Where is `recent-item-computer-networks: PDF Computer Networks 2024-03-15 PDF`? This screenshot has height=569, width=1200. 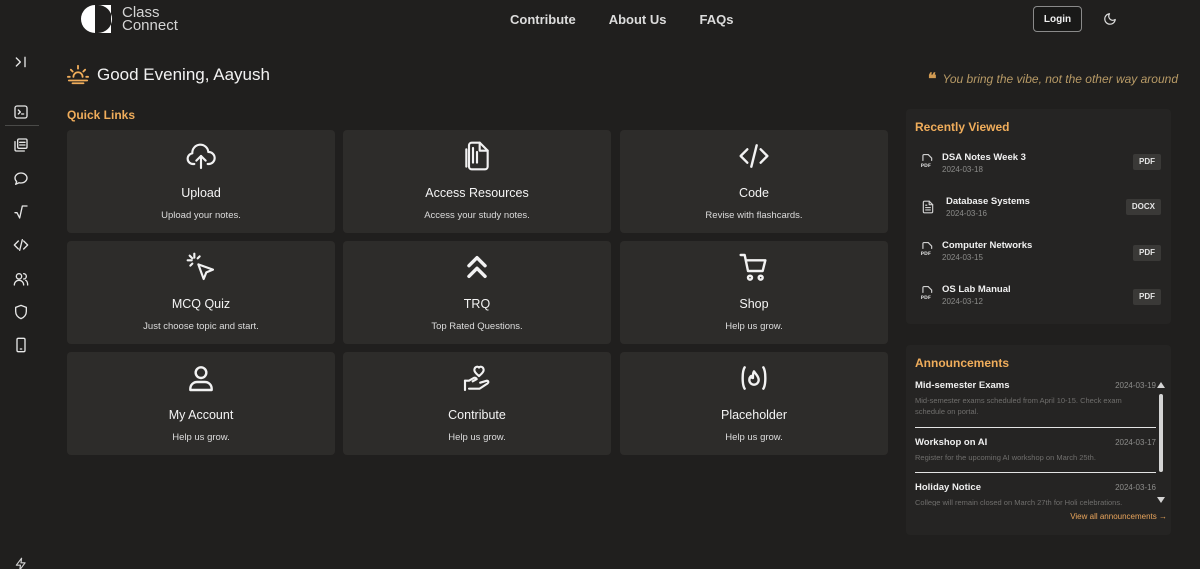 recent-item-computer-networks: PDF Computer Networks 2024-03-15 PDF is located at coordinates (1038, 258).